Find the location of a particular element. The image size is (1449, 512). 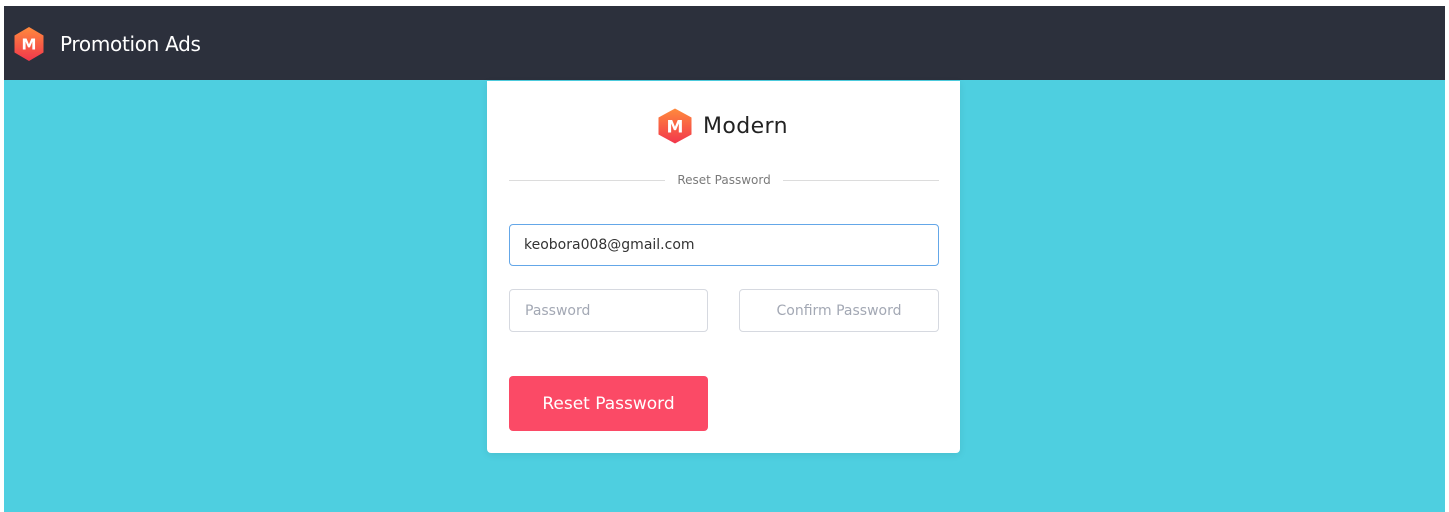

card-logo: M Modern is located at coordinates (722, 126).